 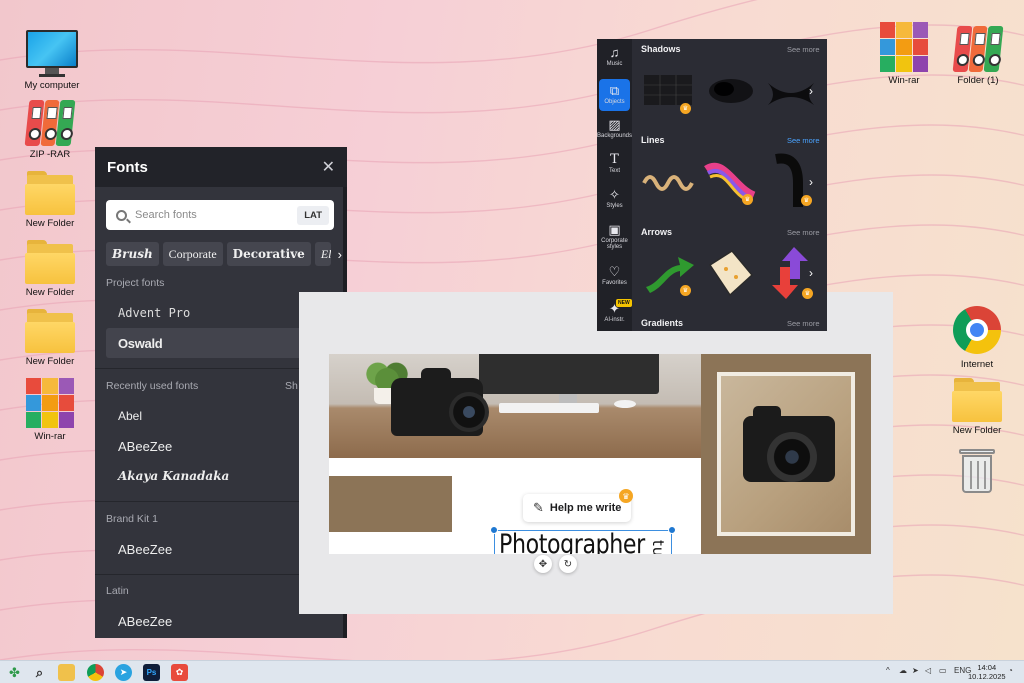 I want to click on help-me-write-label: Help me write, so click(x=585, y=508).